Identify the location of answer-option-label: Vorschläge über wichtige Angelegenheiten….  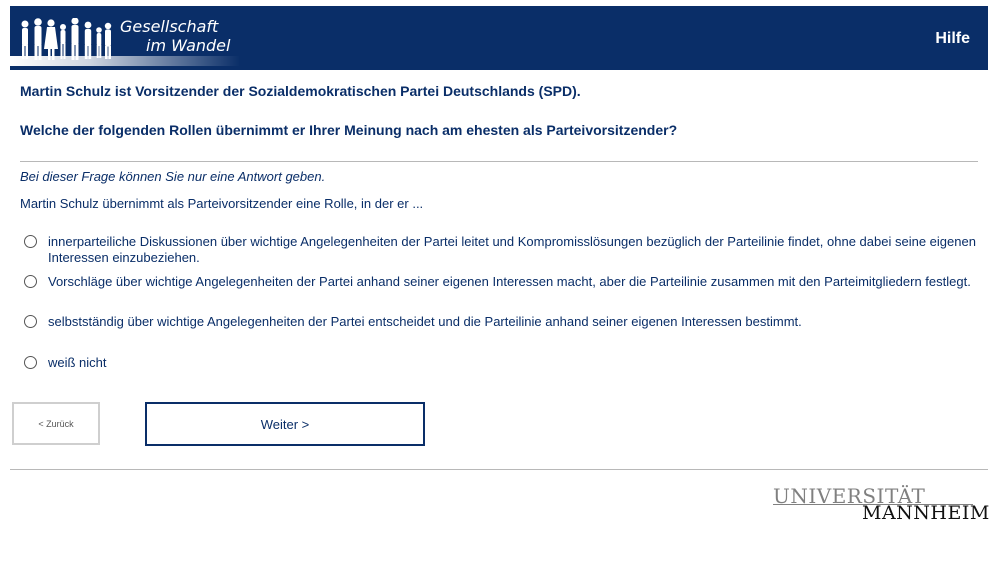
(513, 282).